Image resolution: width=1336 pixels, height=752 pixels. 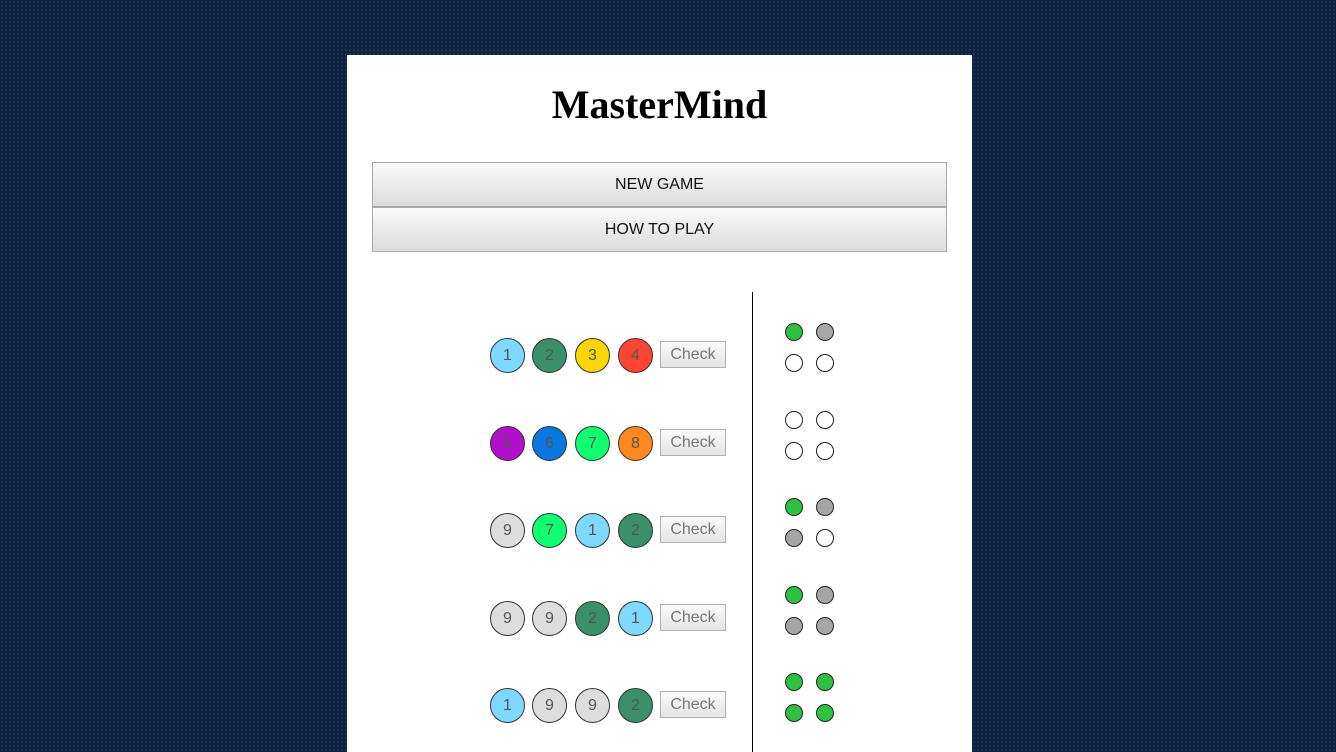 What do you see at coordinates (507, 443) in the screenshot?
I see `guess-peg: 5` at bounding box center [507, 443].